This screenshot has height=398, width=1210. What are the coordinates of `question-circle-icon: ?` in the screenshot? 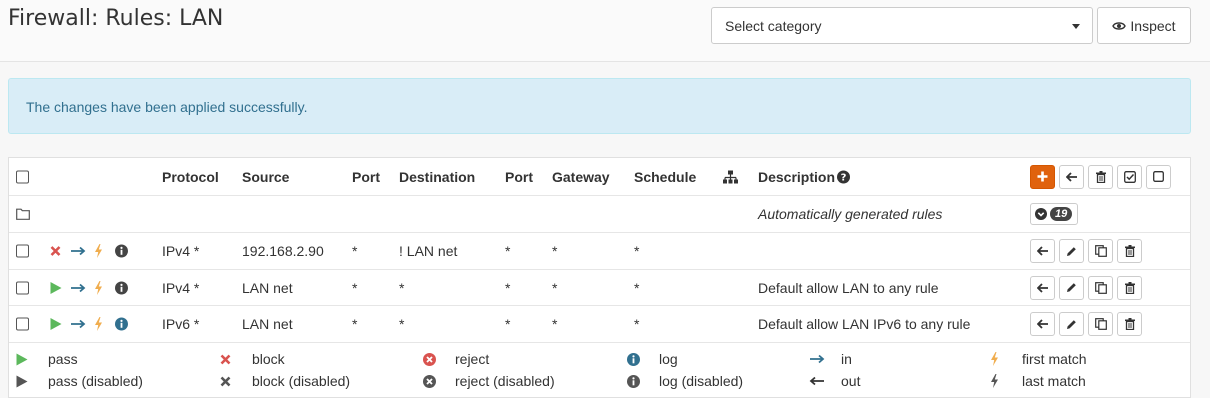 It's located at (843, 176).